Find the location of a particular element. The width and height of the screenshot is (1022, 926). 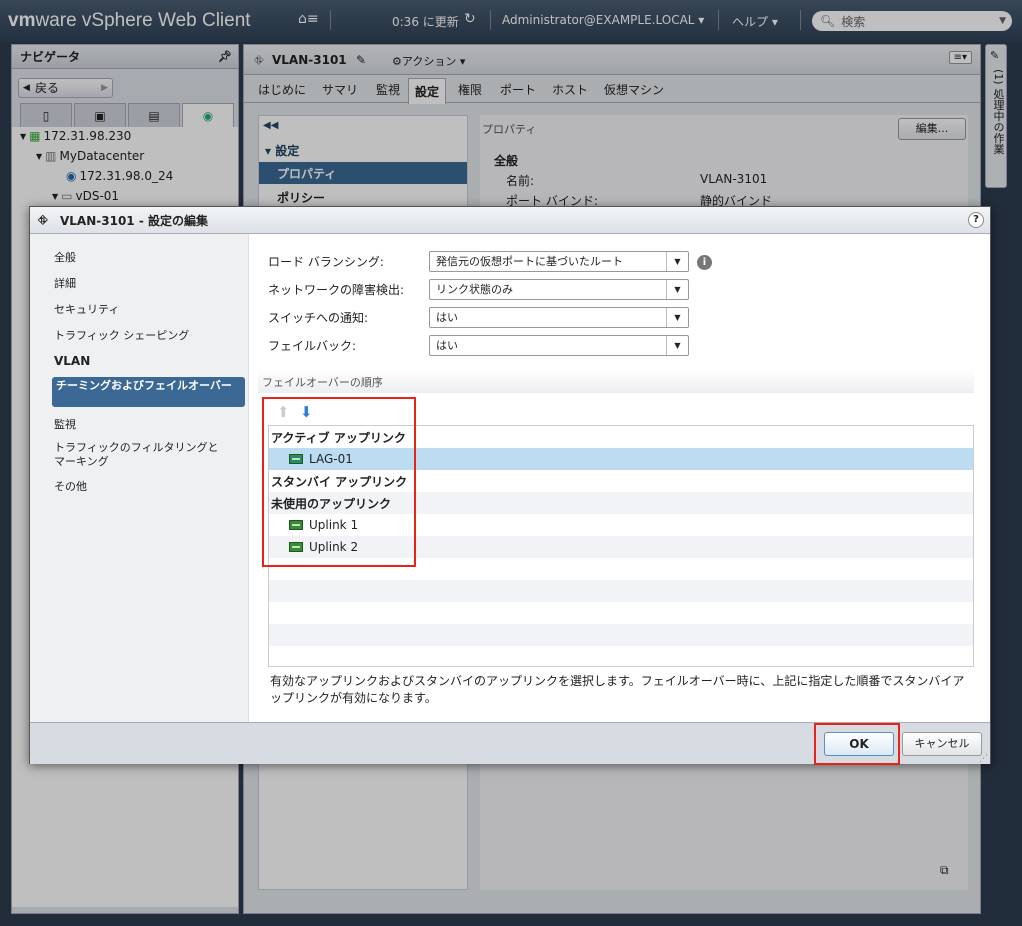

portgroup-icon: ⛗ is located at coordinates (43, 220).